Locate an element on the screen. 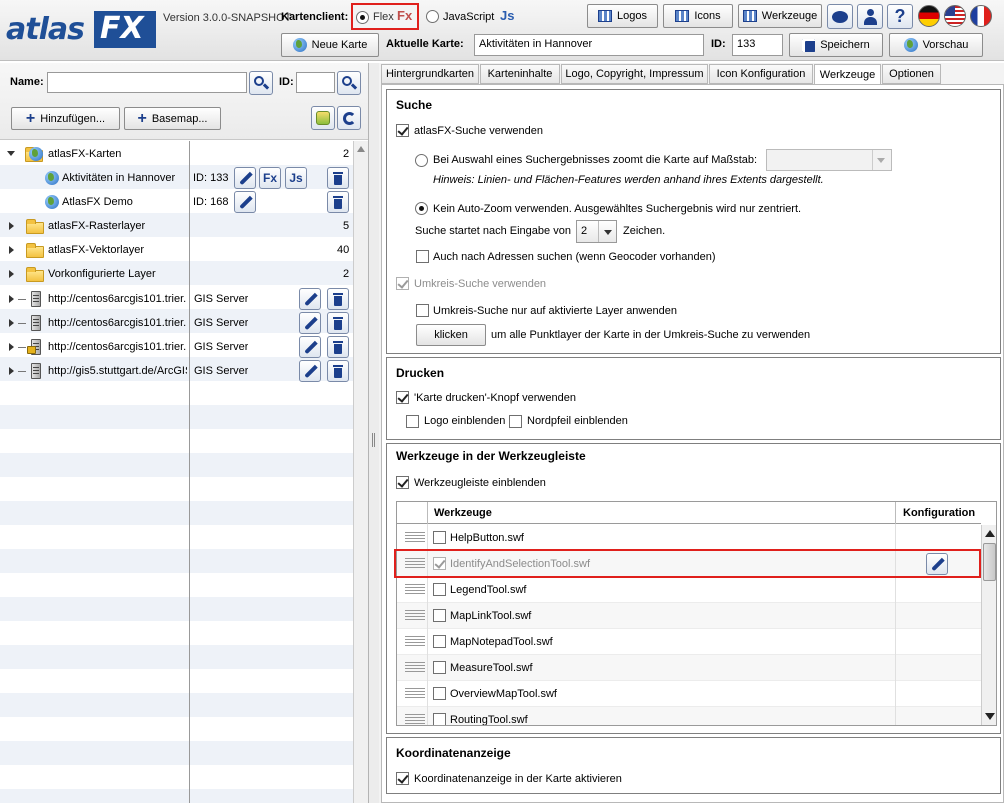  user-button is located at coordinates (870, 16).